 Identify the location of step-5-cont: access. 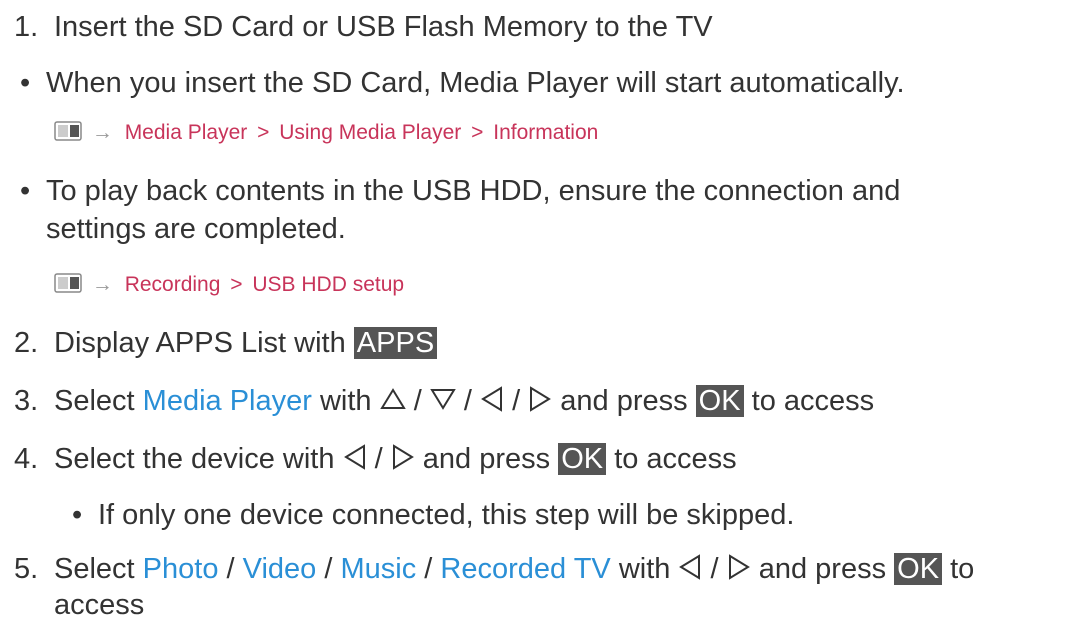
(99, 605).